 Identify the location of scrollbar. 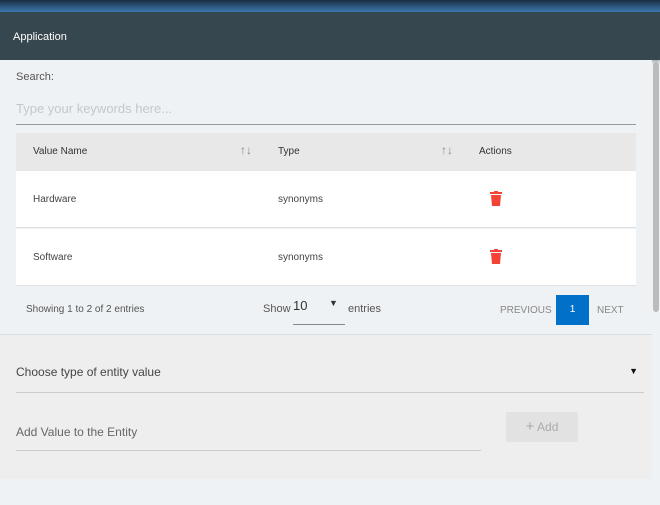
(656, 187).